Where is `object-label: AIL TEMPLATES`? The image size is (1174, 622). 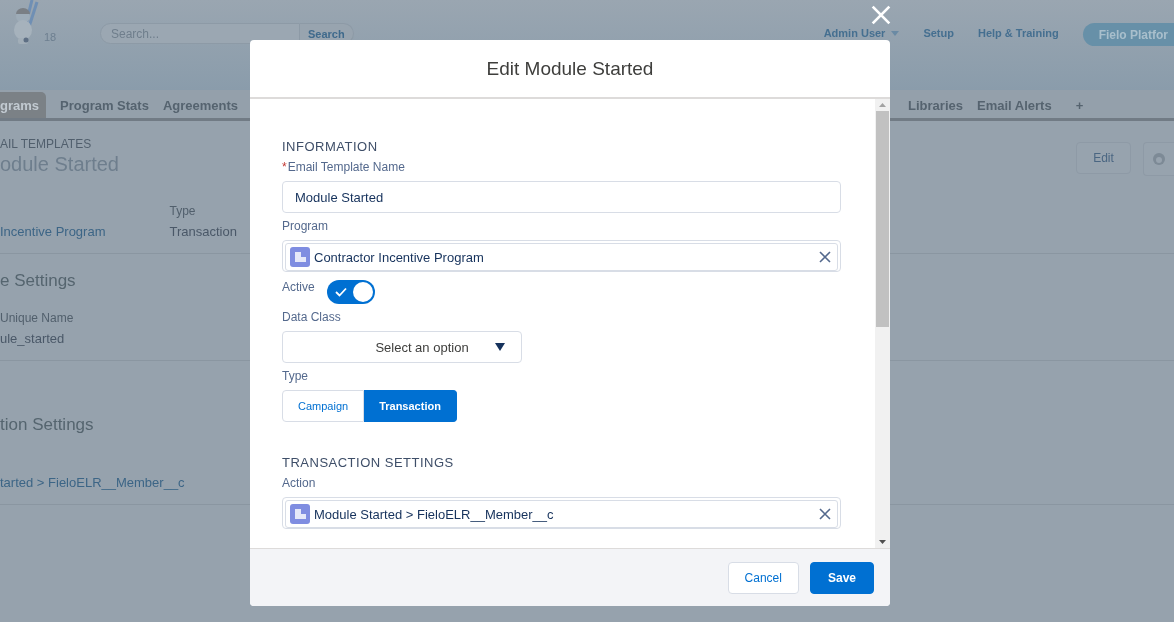
object-label: AIL TEMPLATES is located at coordinates (46, 144).